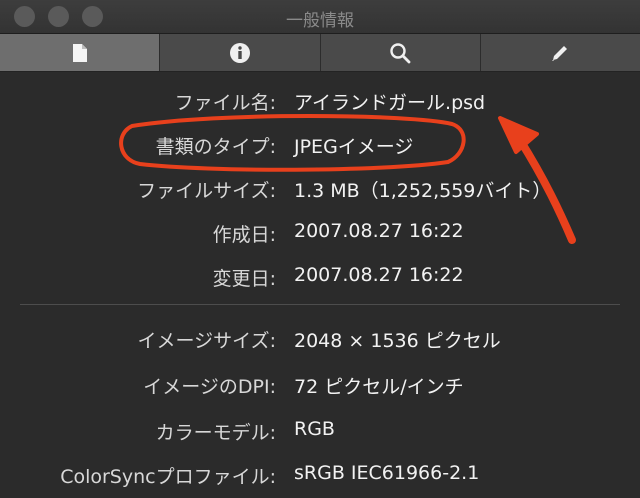  Describe the element at coordinates (168, 477) in the screenshot. I see `profile-label: ColorSyncプロファイル:` at that location.